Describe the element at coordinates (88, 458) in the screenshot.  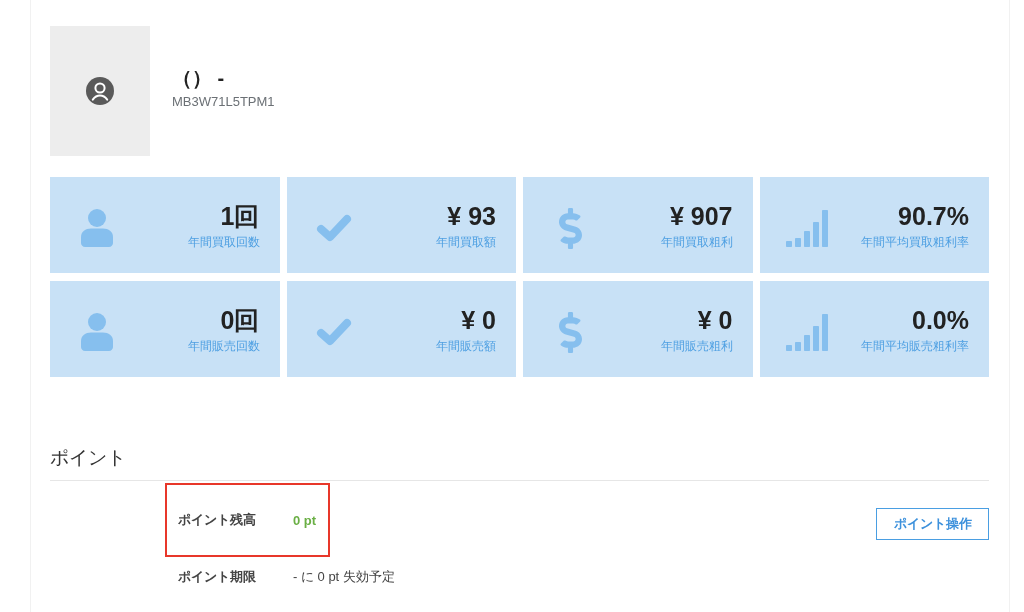
I see `section-title: ポイント` at that location.